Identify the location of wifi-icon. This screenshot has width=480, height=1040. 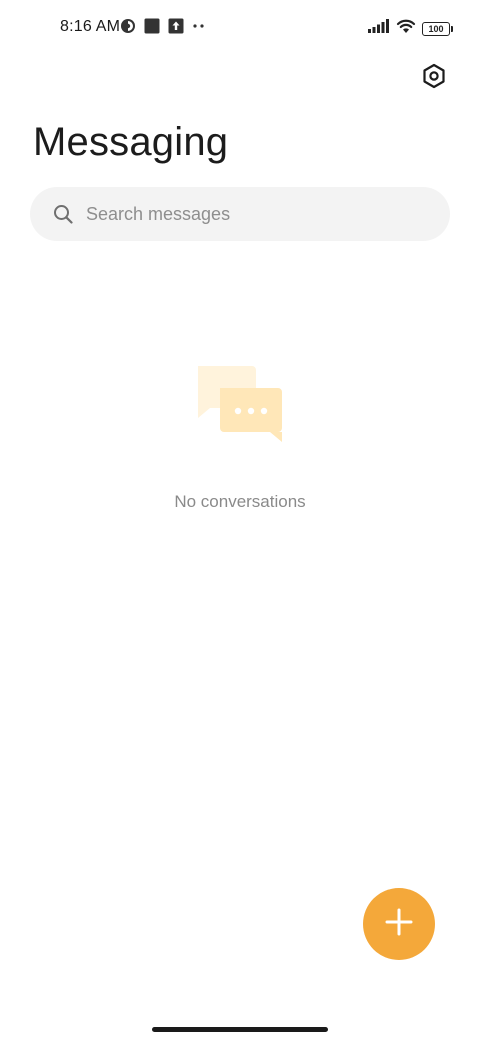
(406, 28).